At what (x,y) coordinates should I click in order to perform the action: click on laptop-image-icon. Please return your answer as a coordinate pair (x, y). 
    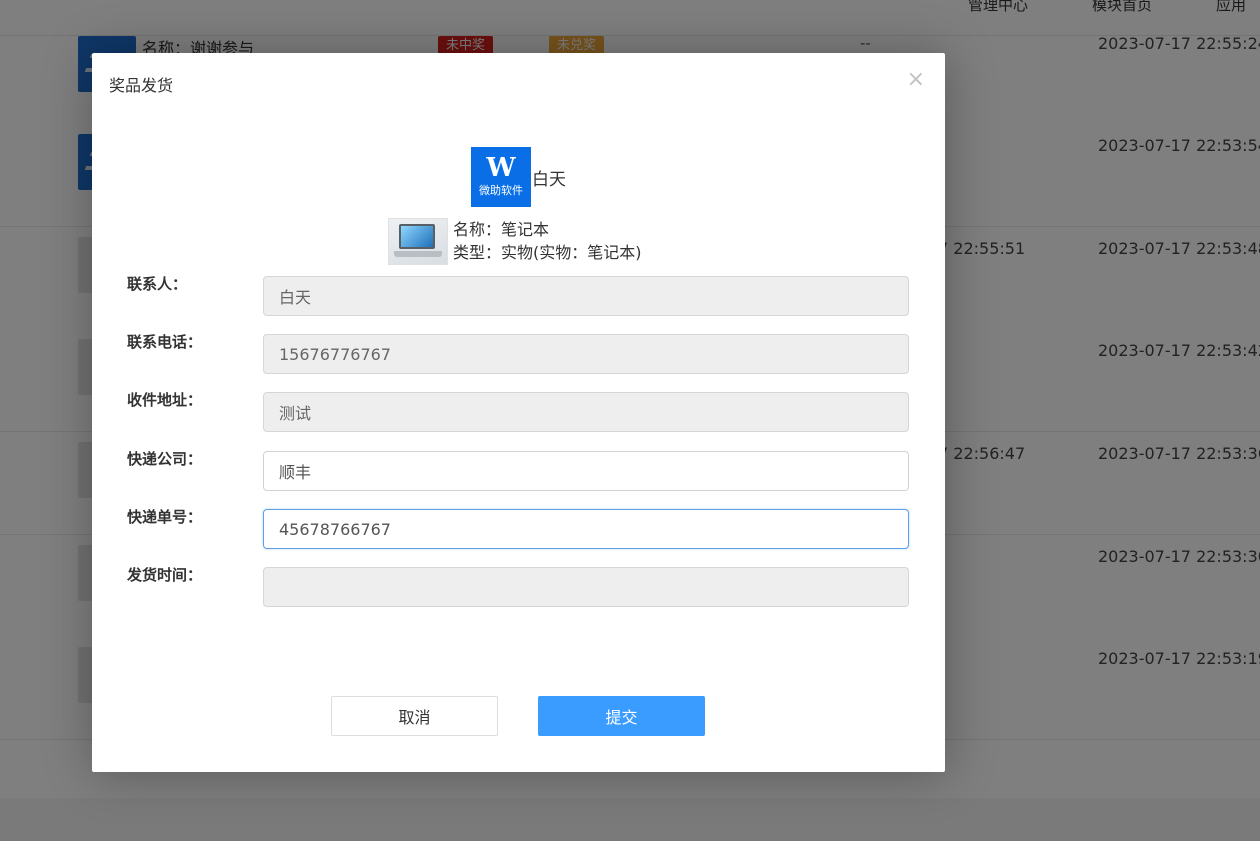
    Looking at the image, I should click on (418, 241).